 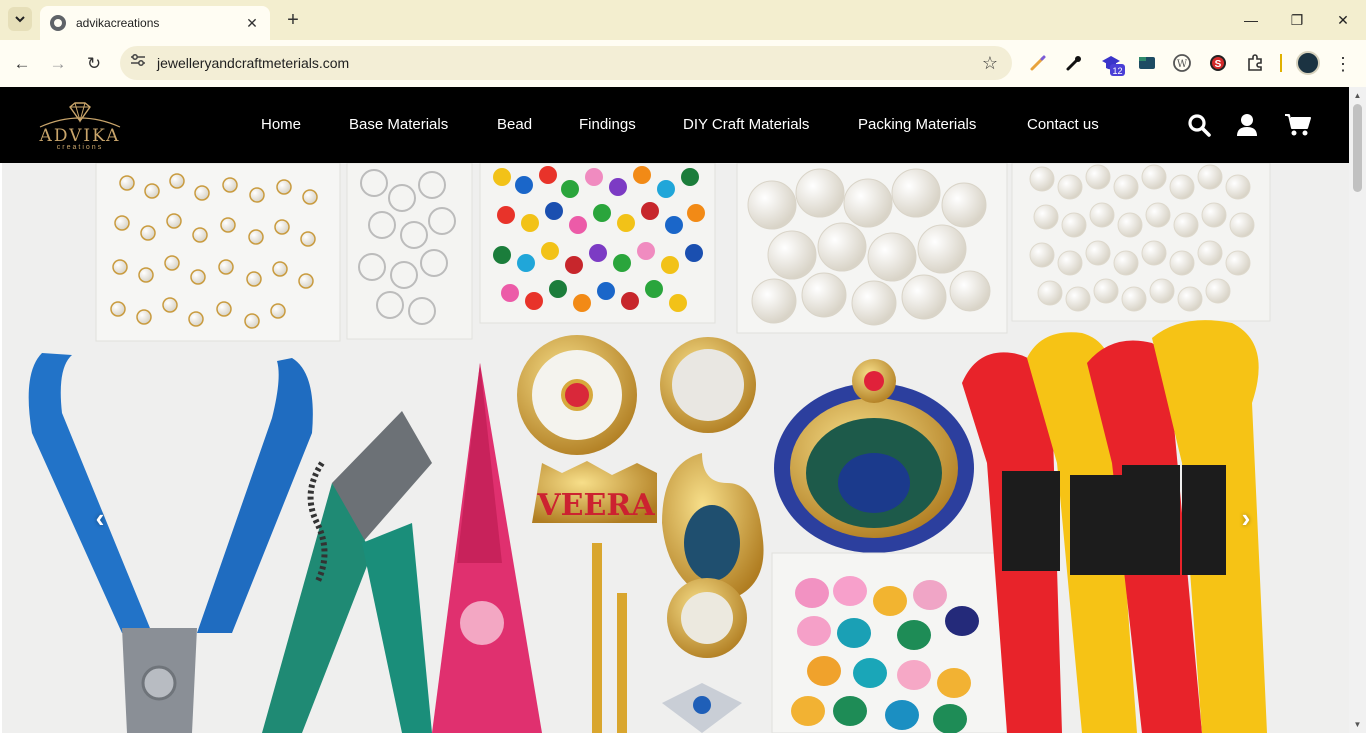 What do you see at coordinates (252, 23) in the screenshot?
I see `tab-close-button: ✕` at bounding box center [252, 23].